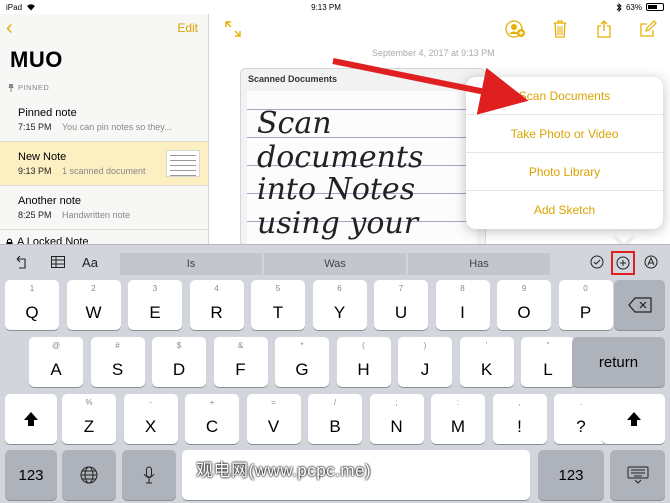 This screenshot has height=503, width=670. I want to click on status-bar: iPad 9:13 PM 63%, so click(335, 7).